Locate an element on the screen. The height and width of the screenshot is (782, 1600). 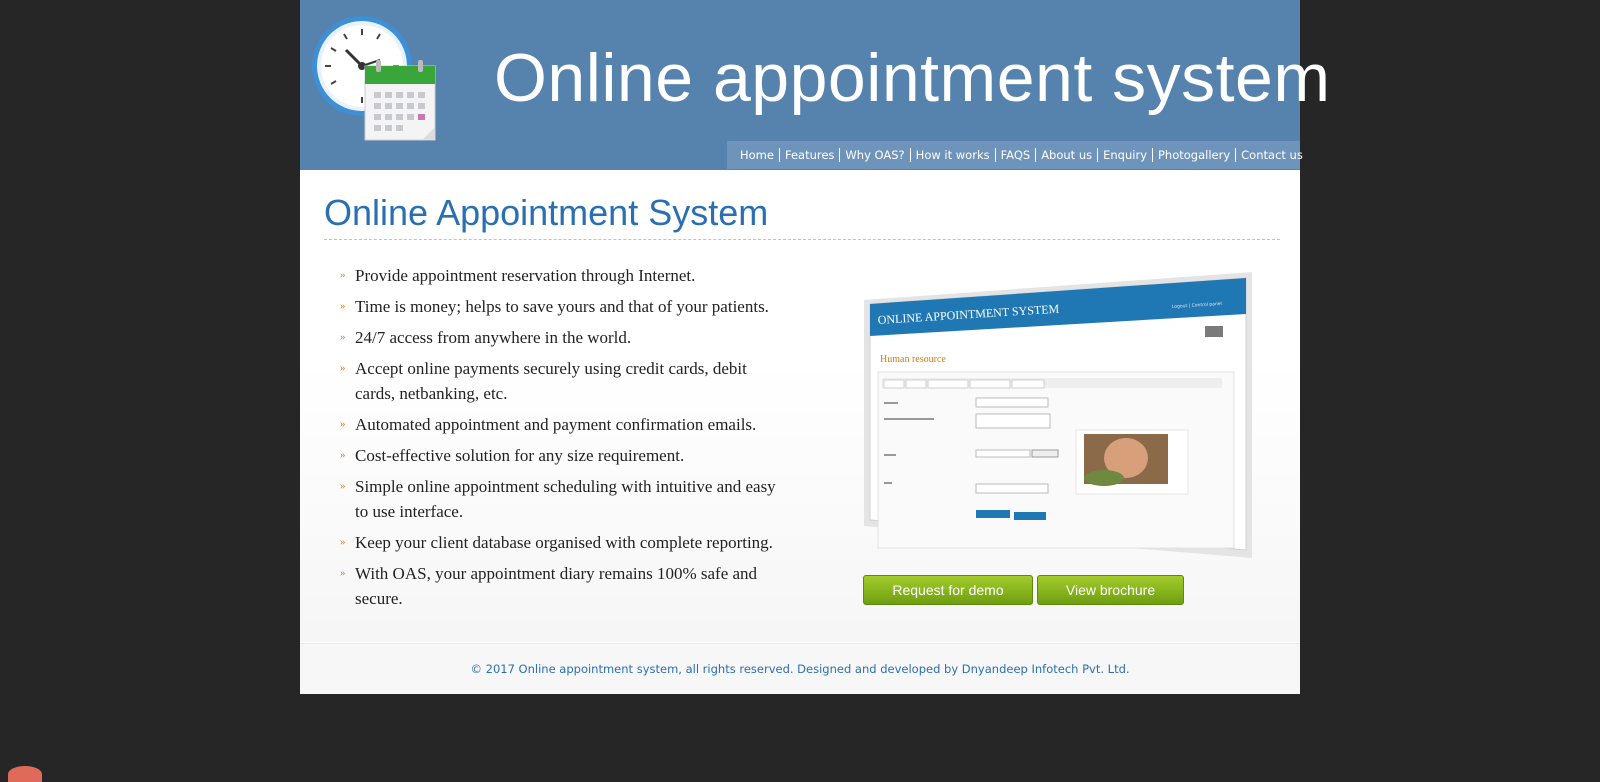
title-divider is located at coordinates (802, 239).